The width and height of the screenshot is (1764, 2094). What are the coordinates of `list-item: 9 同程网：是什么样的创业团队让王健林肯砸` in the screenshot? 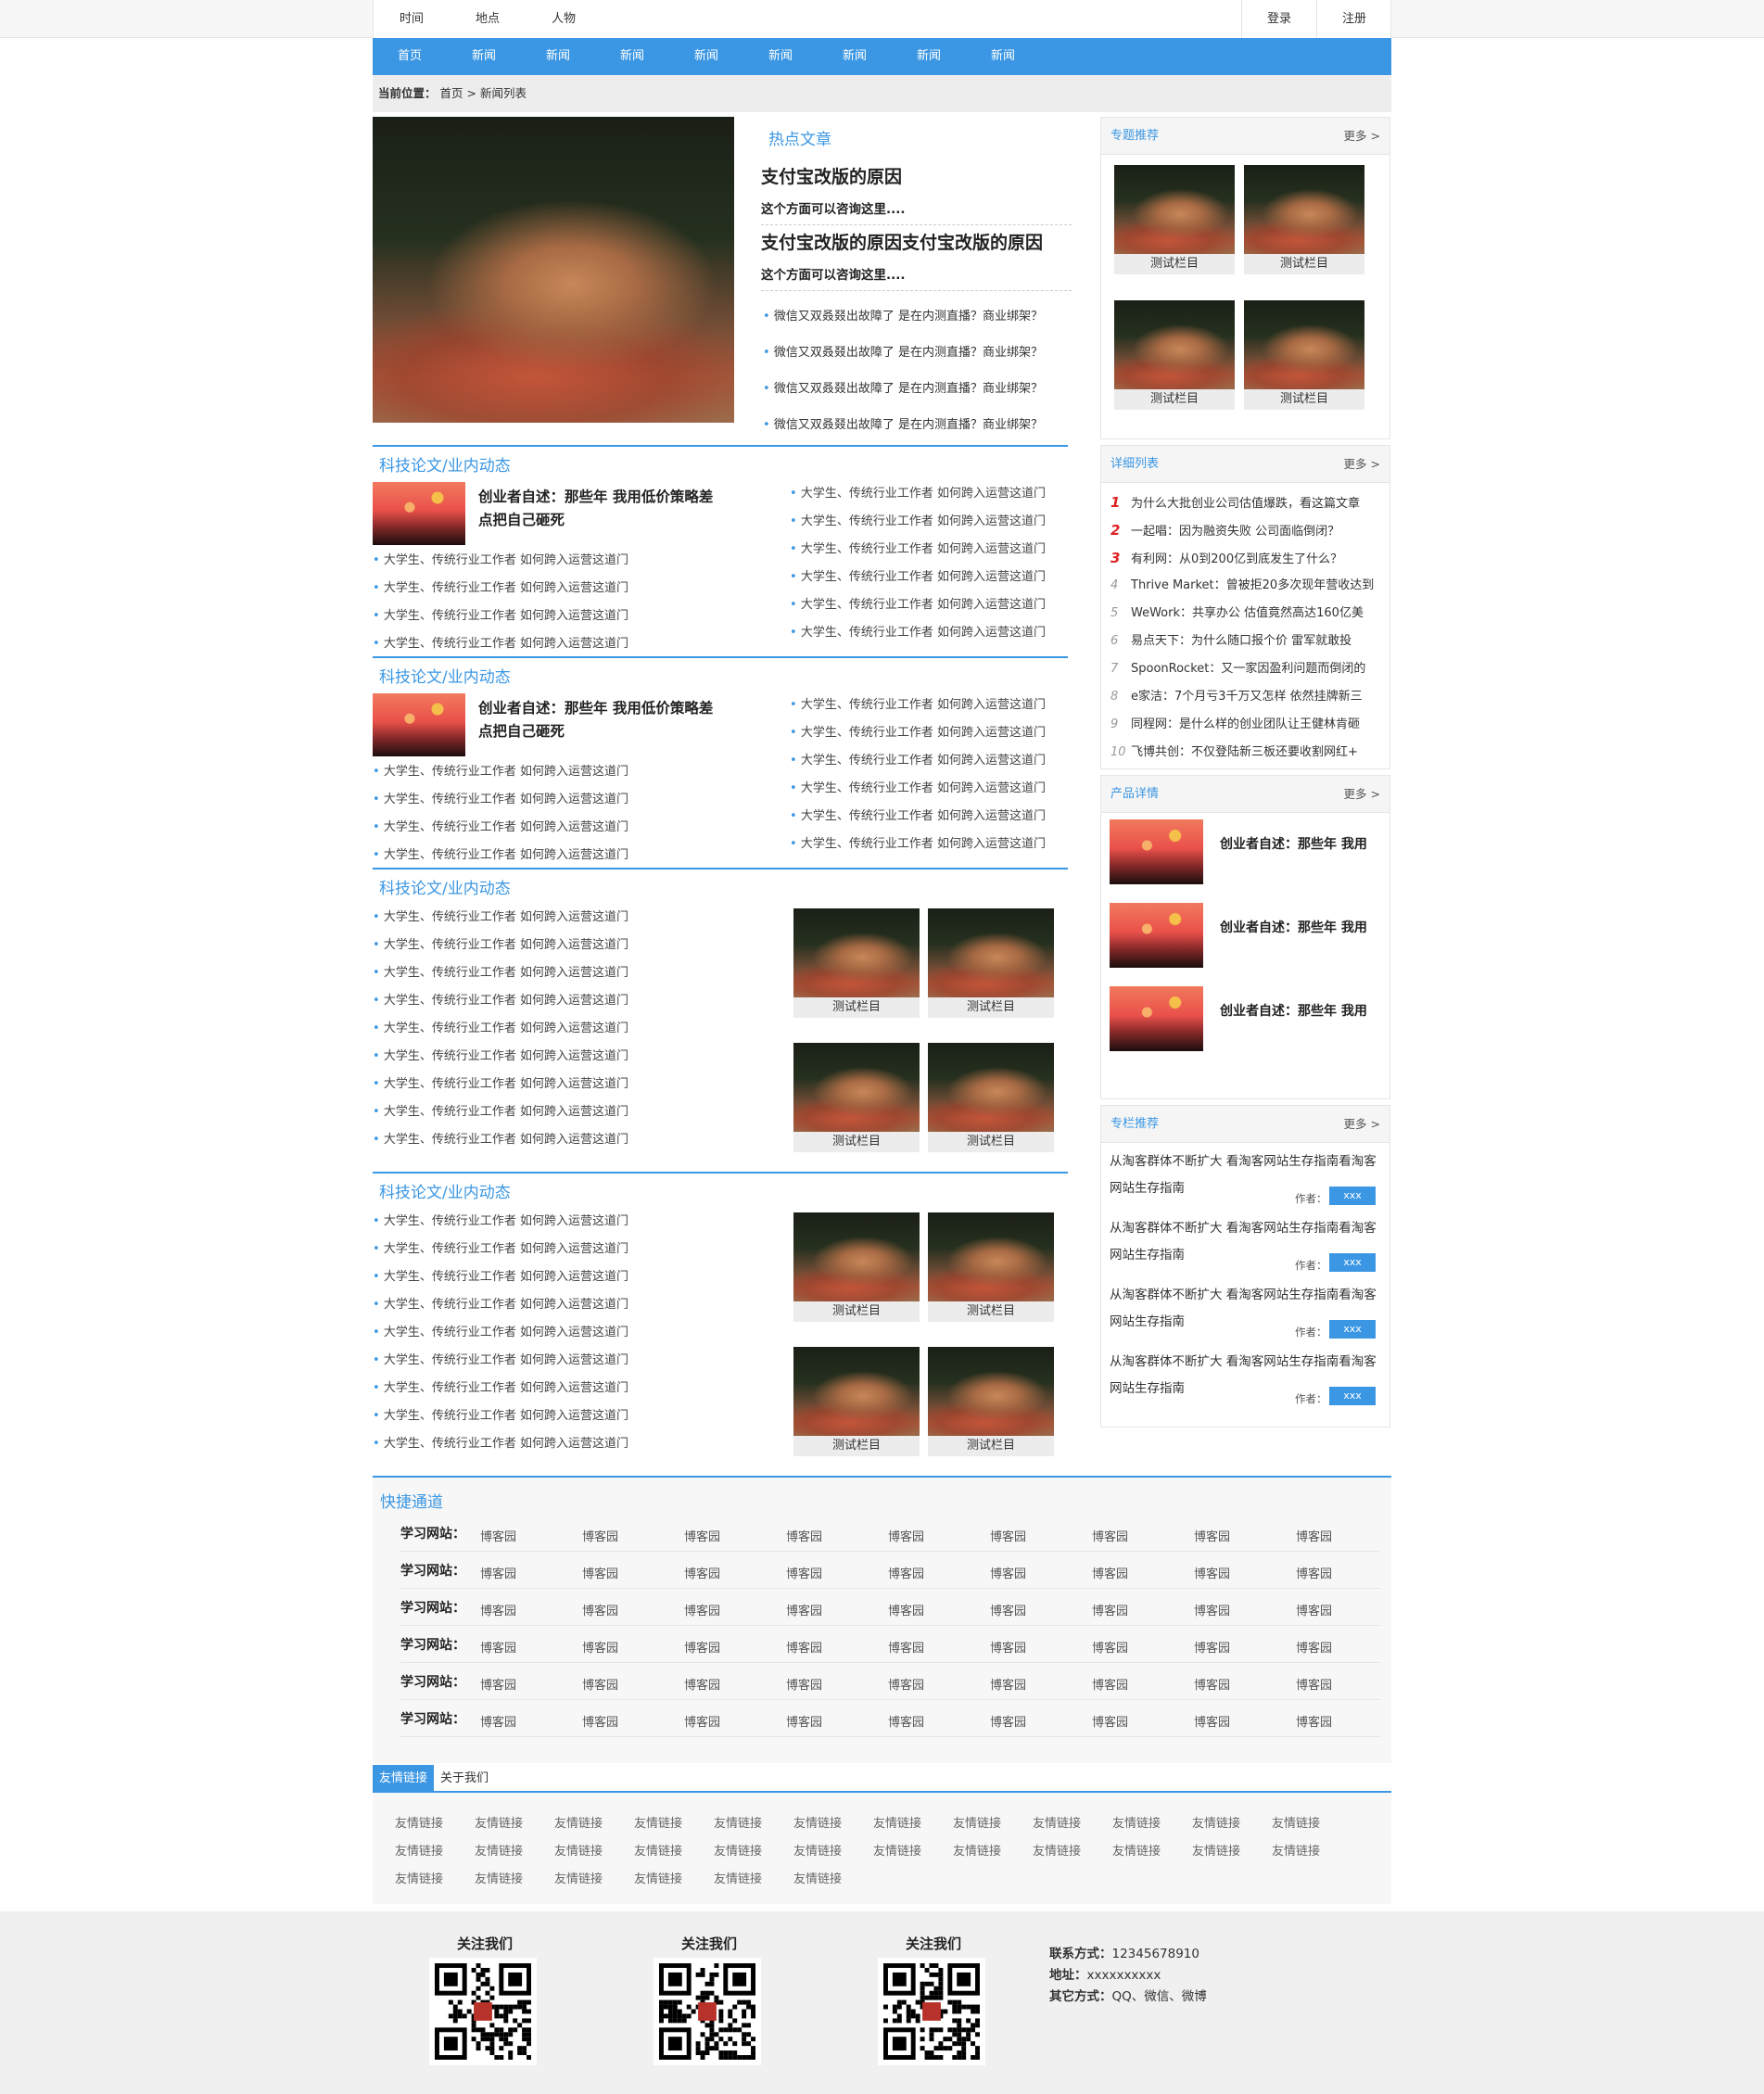 It's located at (1247, 725).